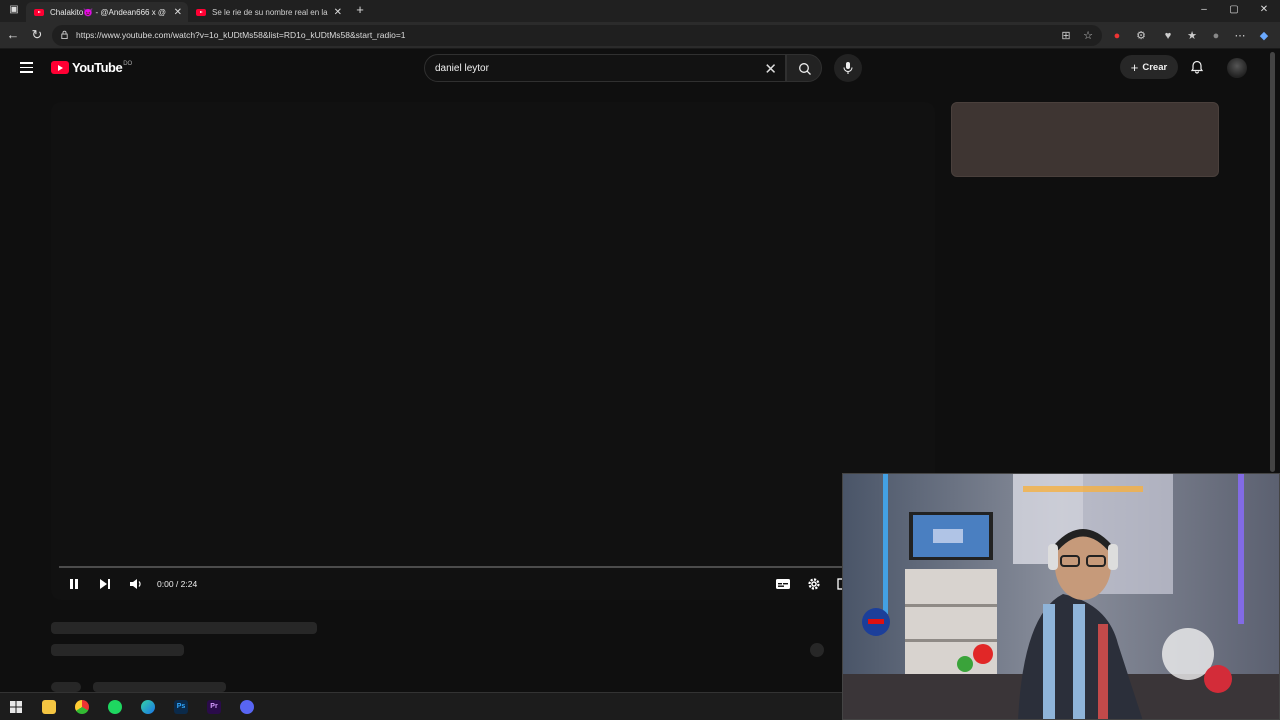 This screenshot has width=1280, height=720. I want to click on sidebar-ad-placeholder, so click(1085, 139).